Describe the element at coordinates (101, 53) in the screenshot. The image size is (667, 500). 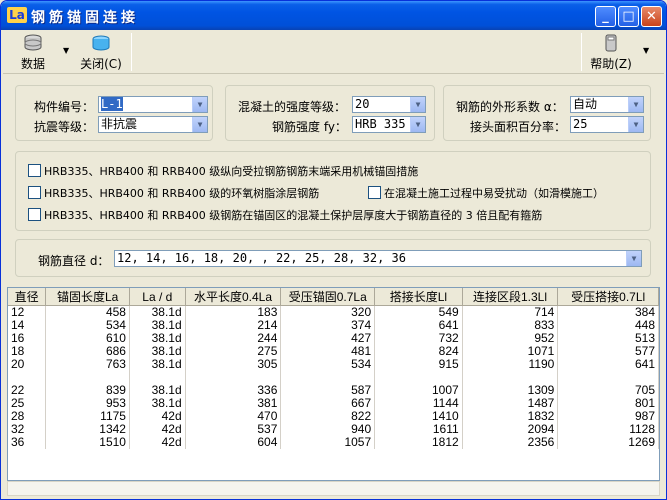
I see `close-button: 关闭(C)` at that location.